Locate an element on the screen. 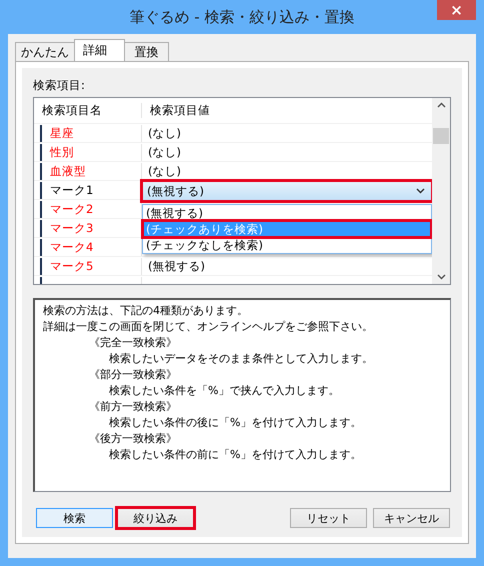 This screenshot has width=484, height=566. help-heading: 《前方一致検索》 is located at coordinates (133, 407).